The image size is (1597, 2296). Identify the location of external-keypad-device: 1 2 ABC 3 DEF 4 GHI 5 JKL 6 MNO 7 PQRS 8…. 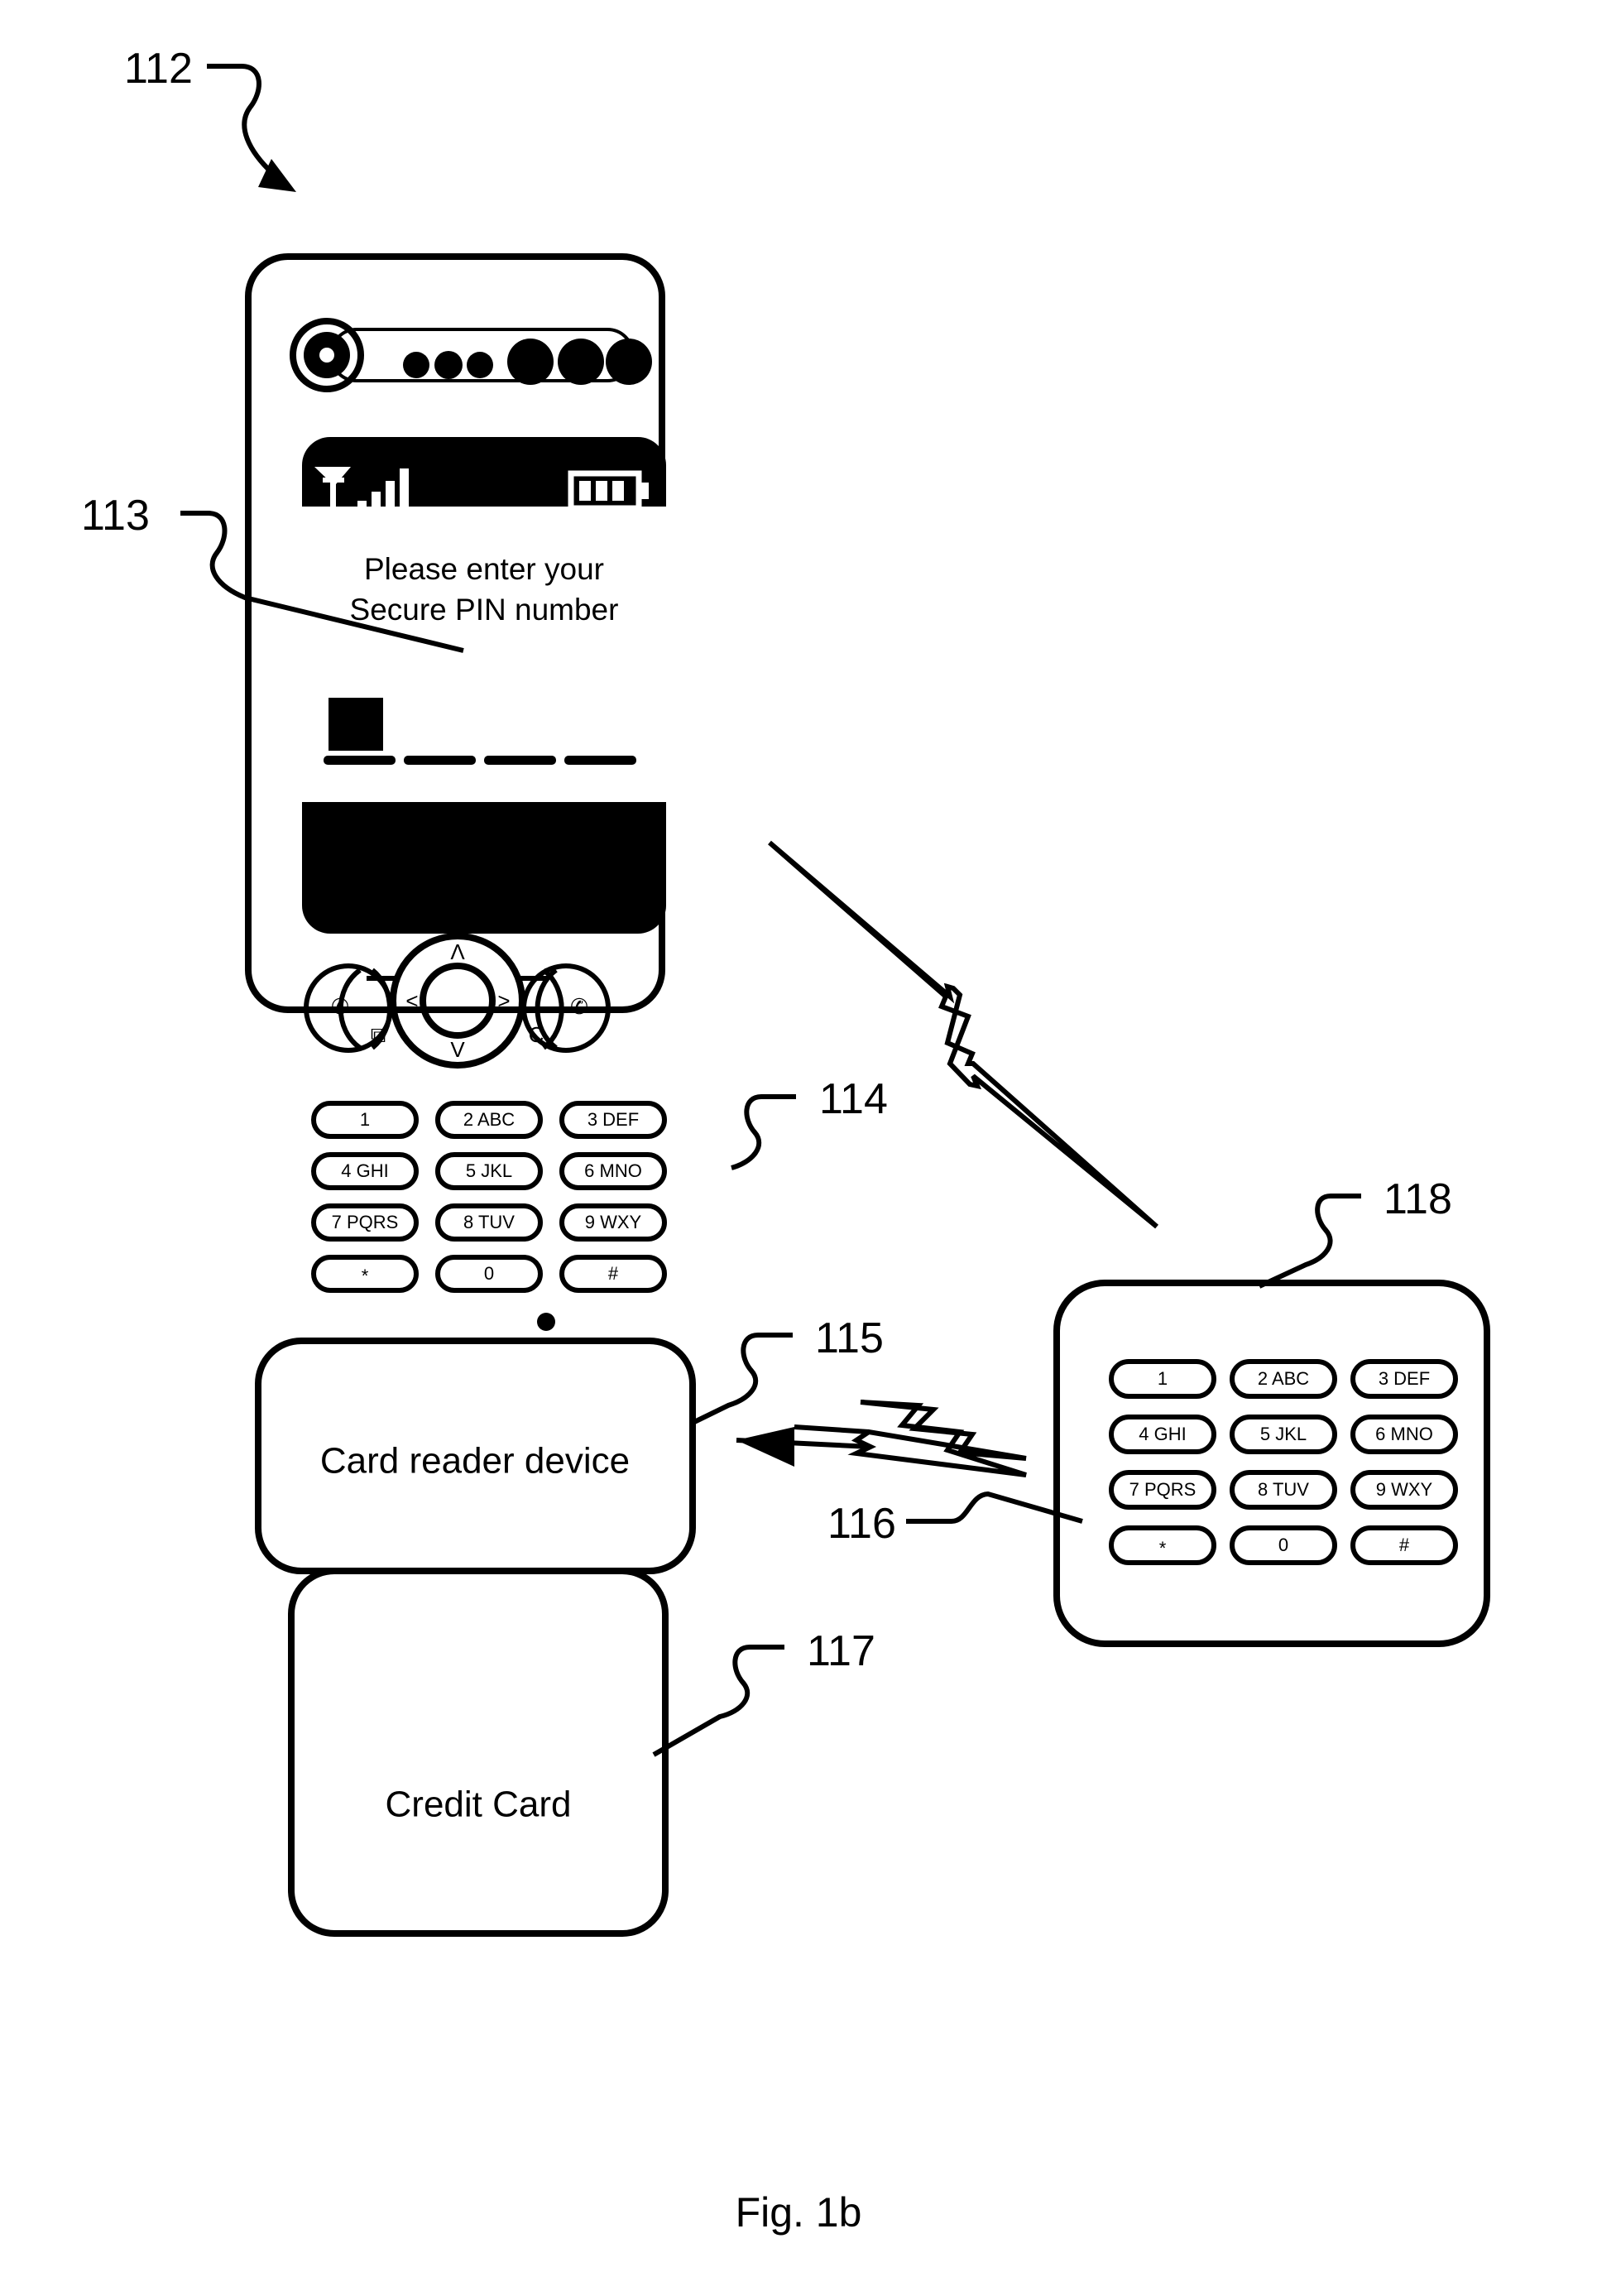
(1271, 1463).